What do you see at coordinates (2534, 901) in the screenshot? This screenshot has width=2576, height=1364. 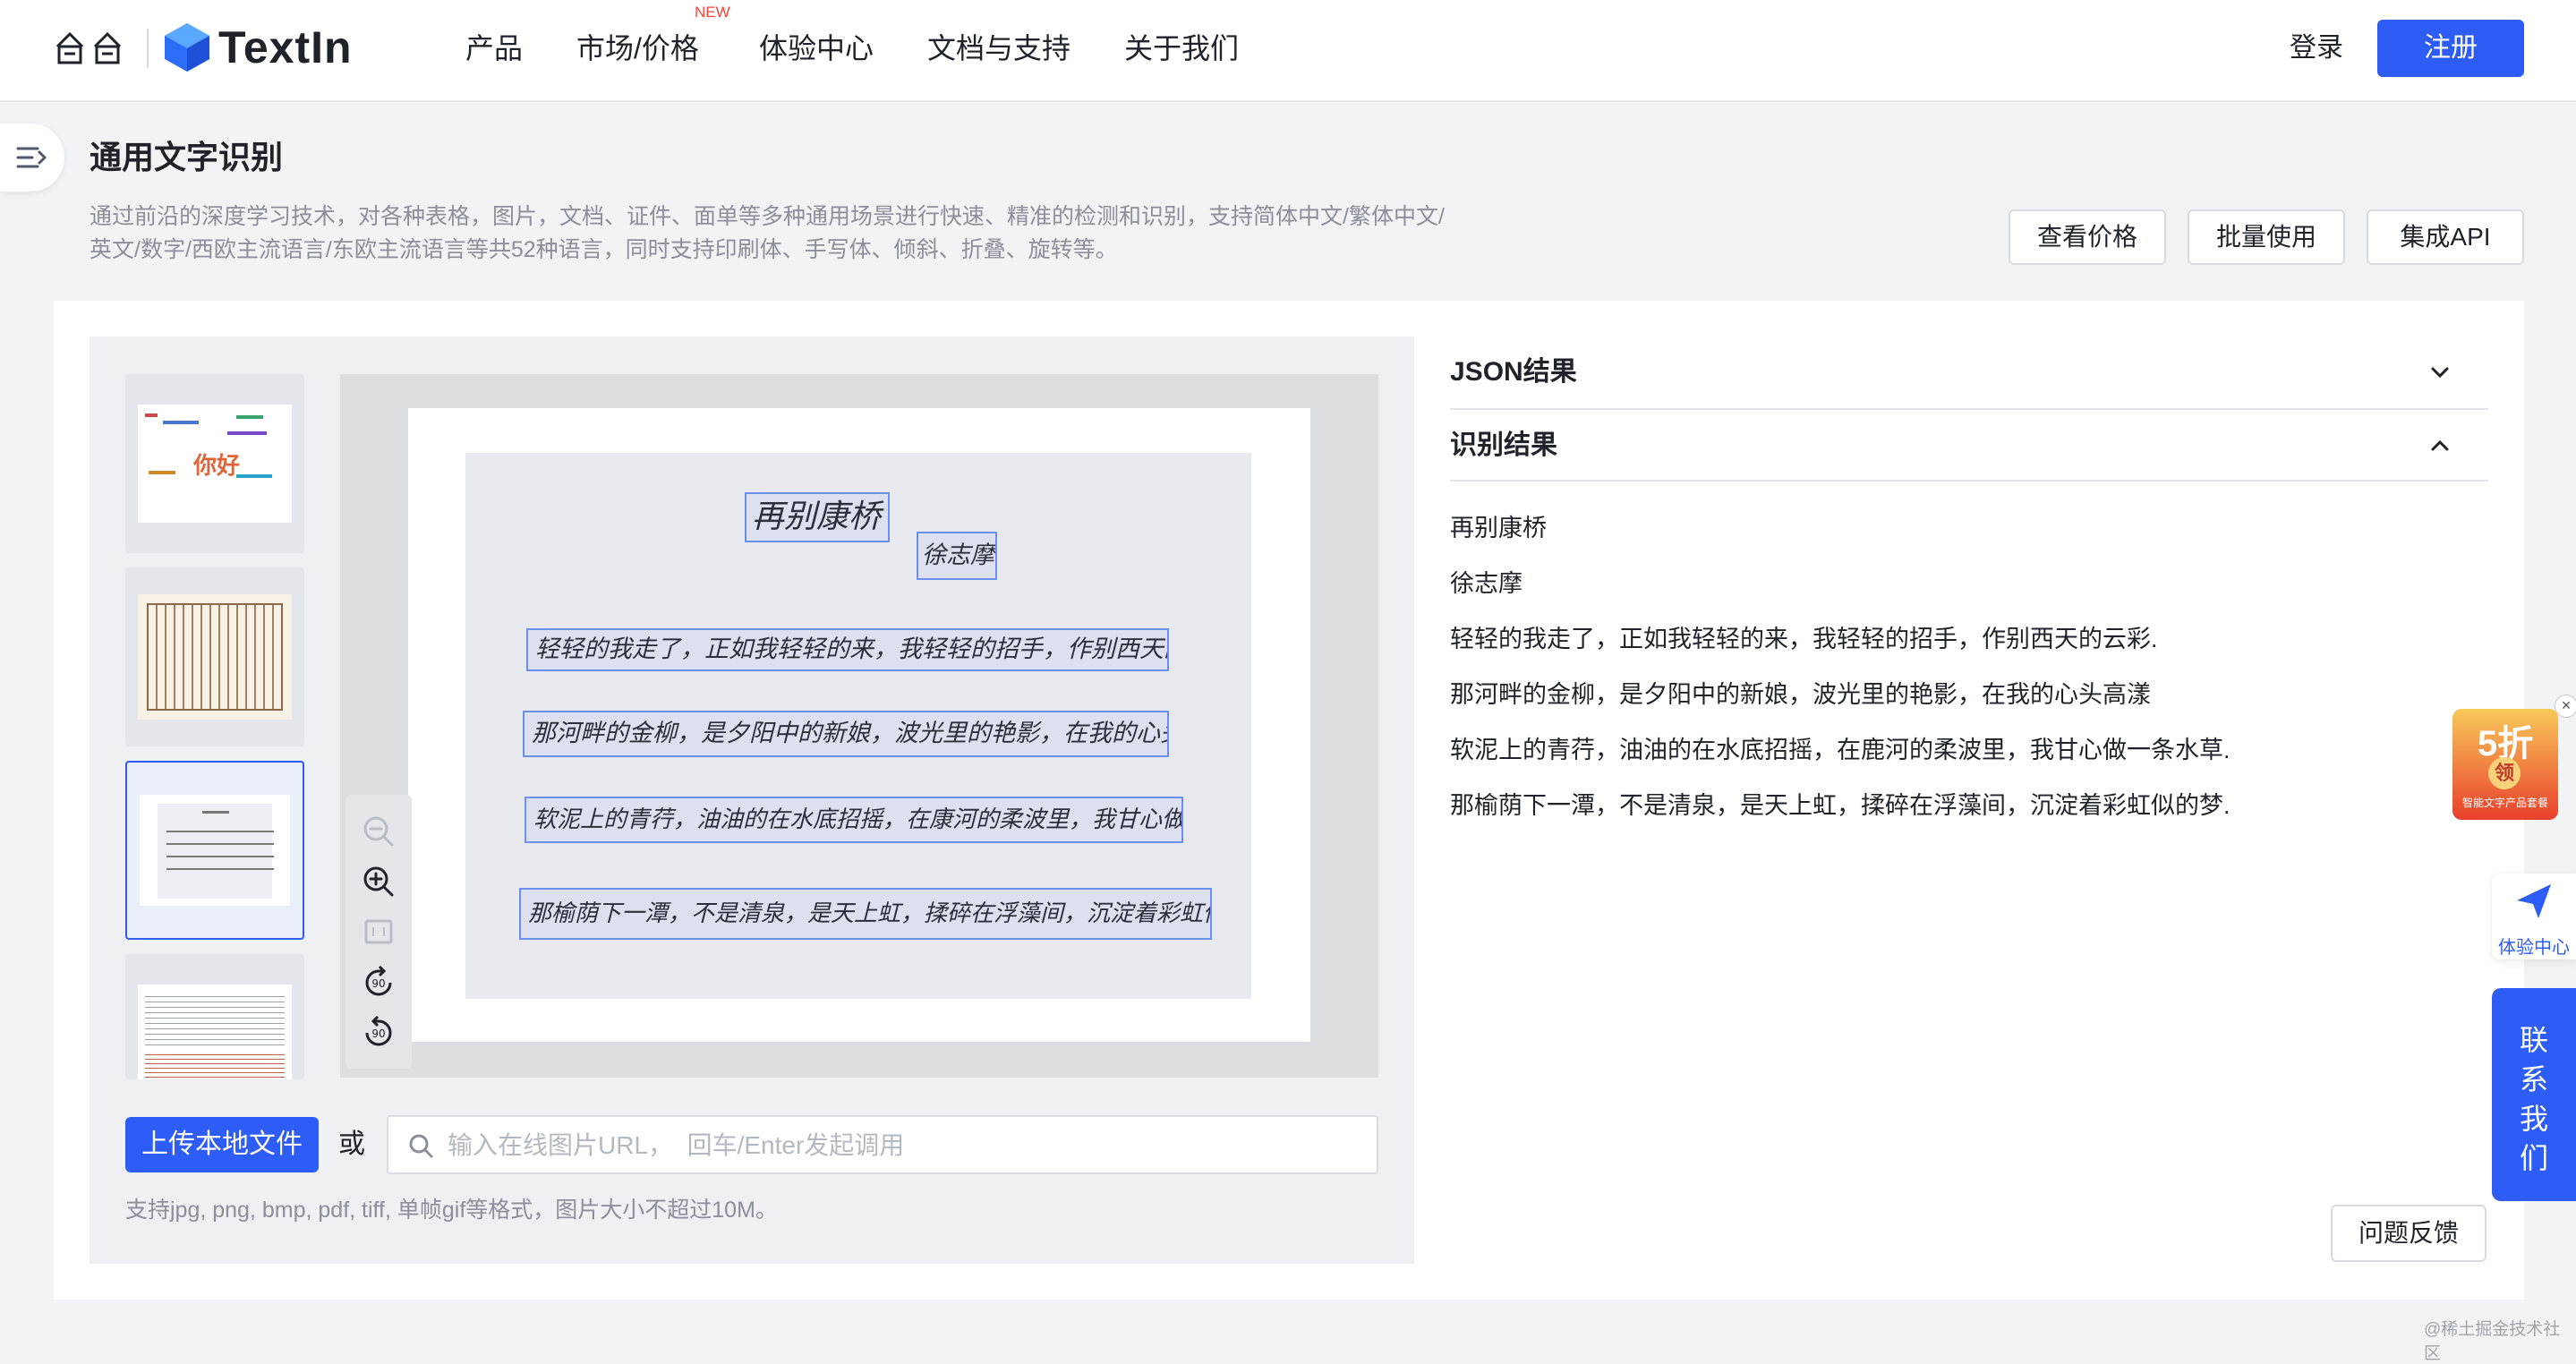 I see `send-icon` at bounding box center [2534, 901].